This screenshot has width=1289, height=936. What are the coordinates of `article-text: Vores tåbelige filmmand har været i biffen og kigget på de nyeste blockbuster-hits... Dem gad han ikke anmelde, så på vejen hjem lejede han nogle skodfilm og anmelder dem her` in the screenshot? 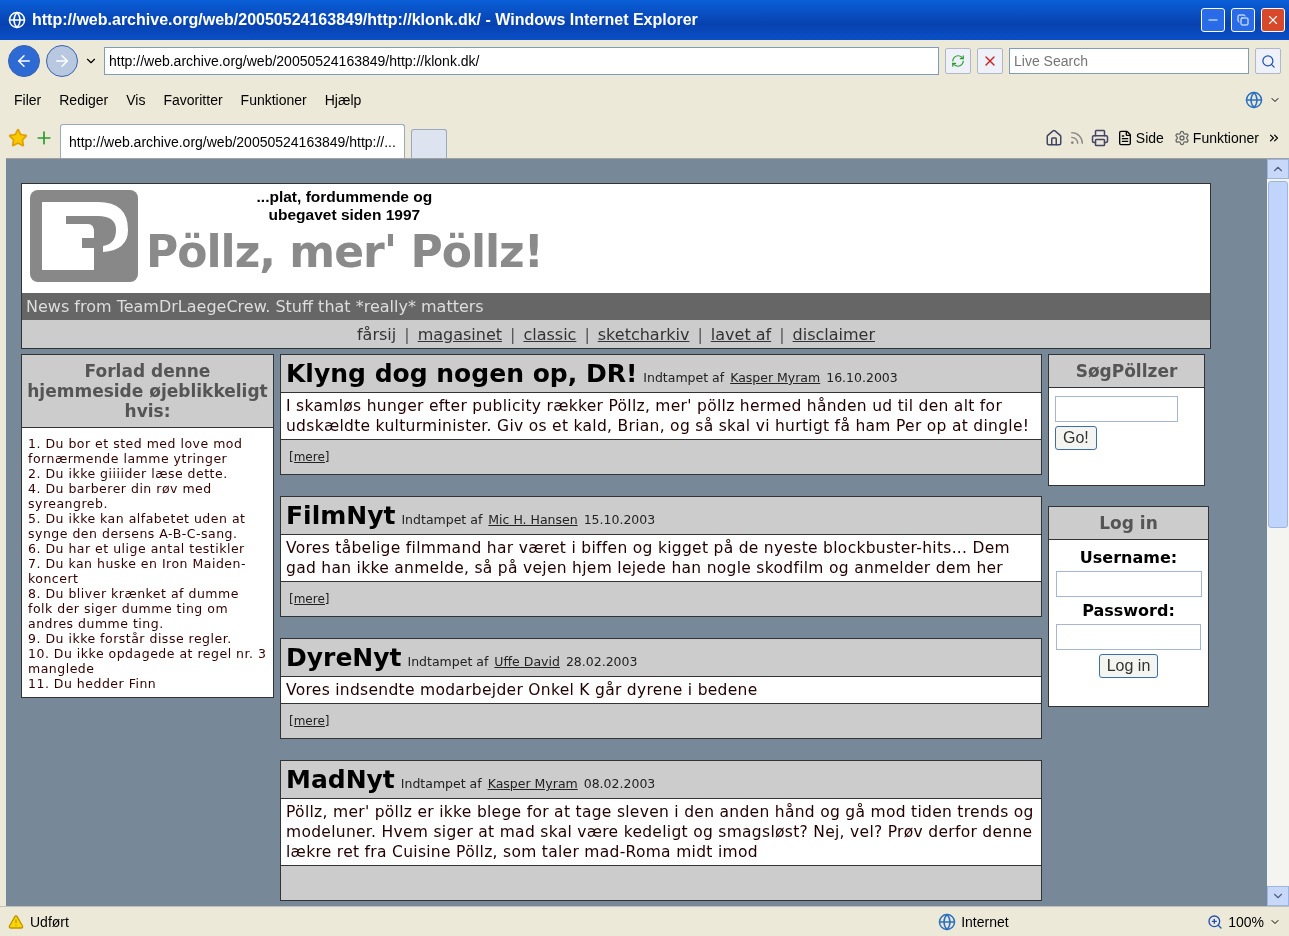 It's located at (661, 558).